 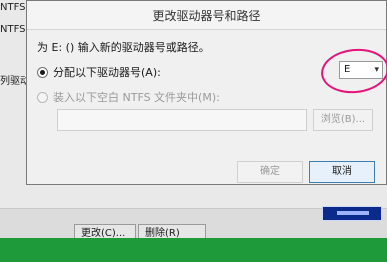 I want to click on selected-volume-strip, so click(x=352, y=213).